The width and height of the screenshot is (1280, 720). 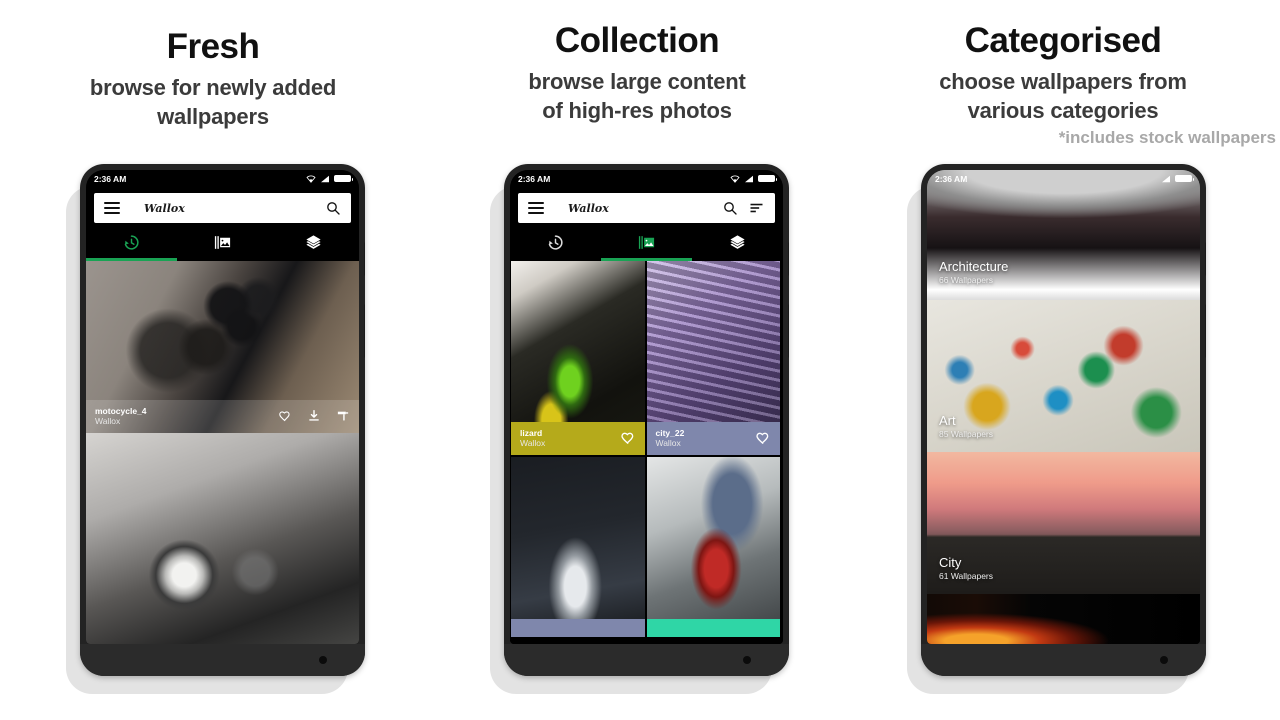 What do you see at coordinates (713, 358) in the screenshot?
I see `grid-card-city22: city_22 Wallox` at bounding box center [713, 358].